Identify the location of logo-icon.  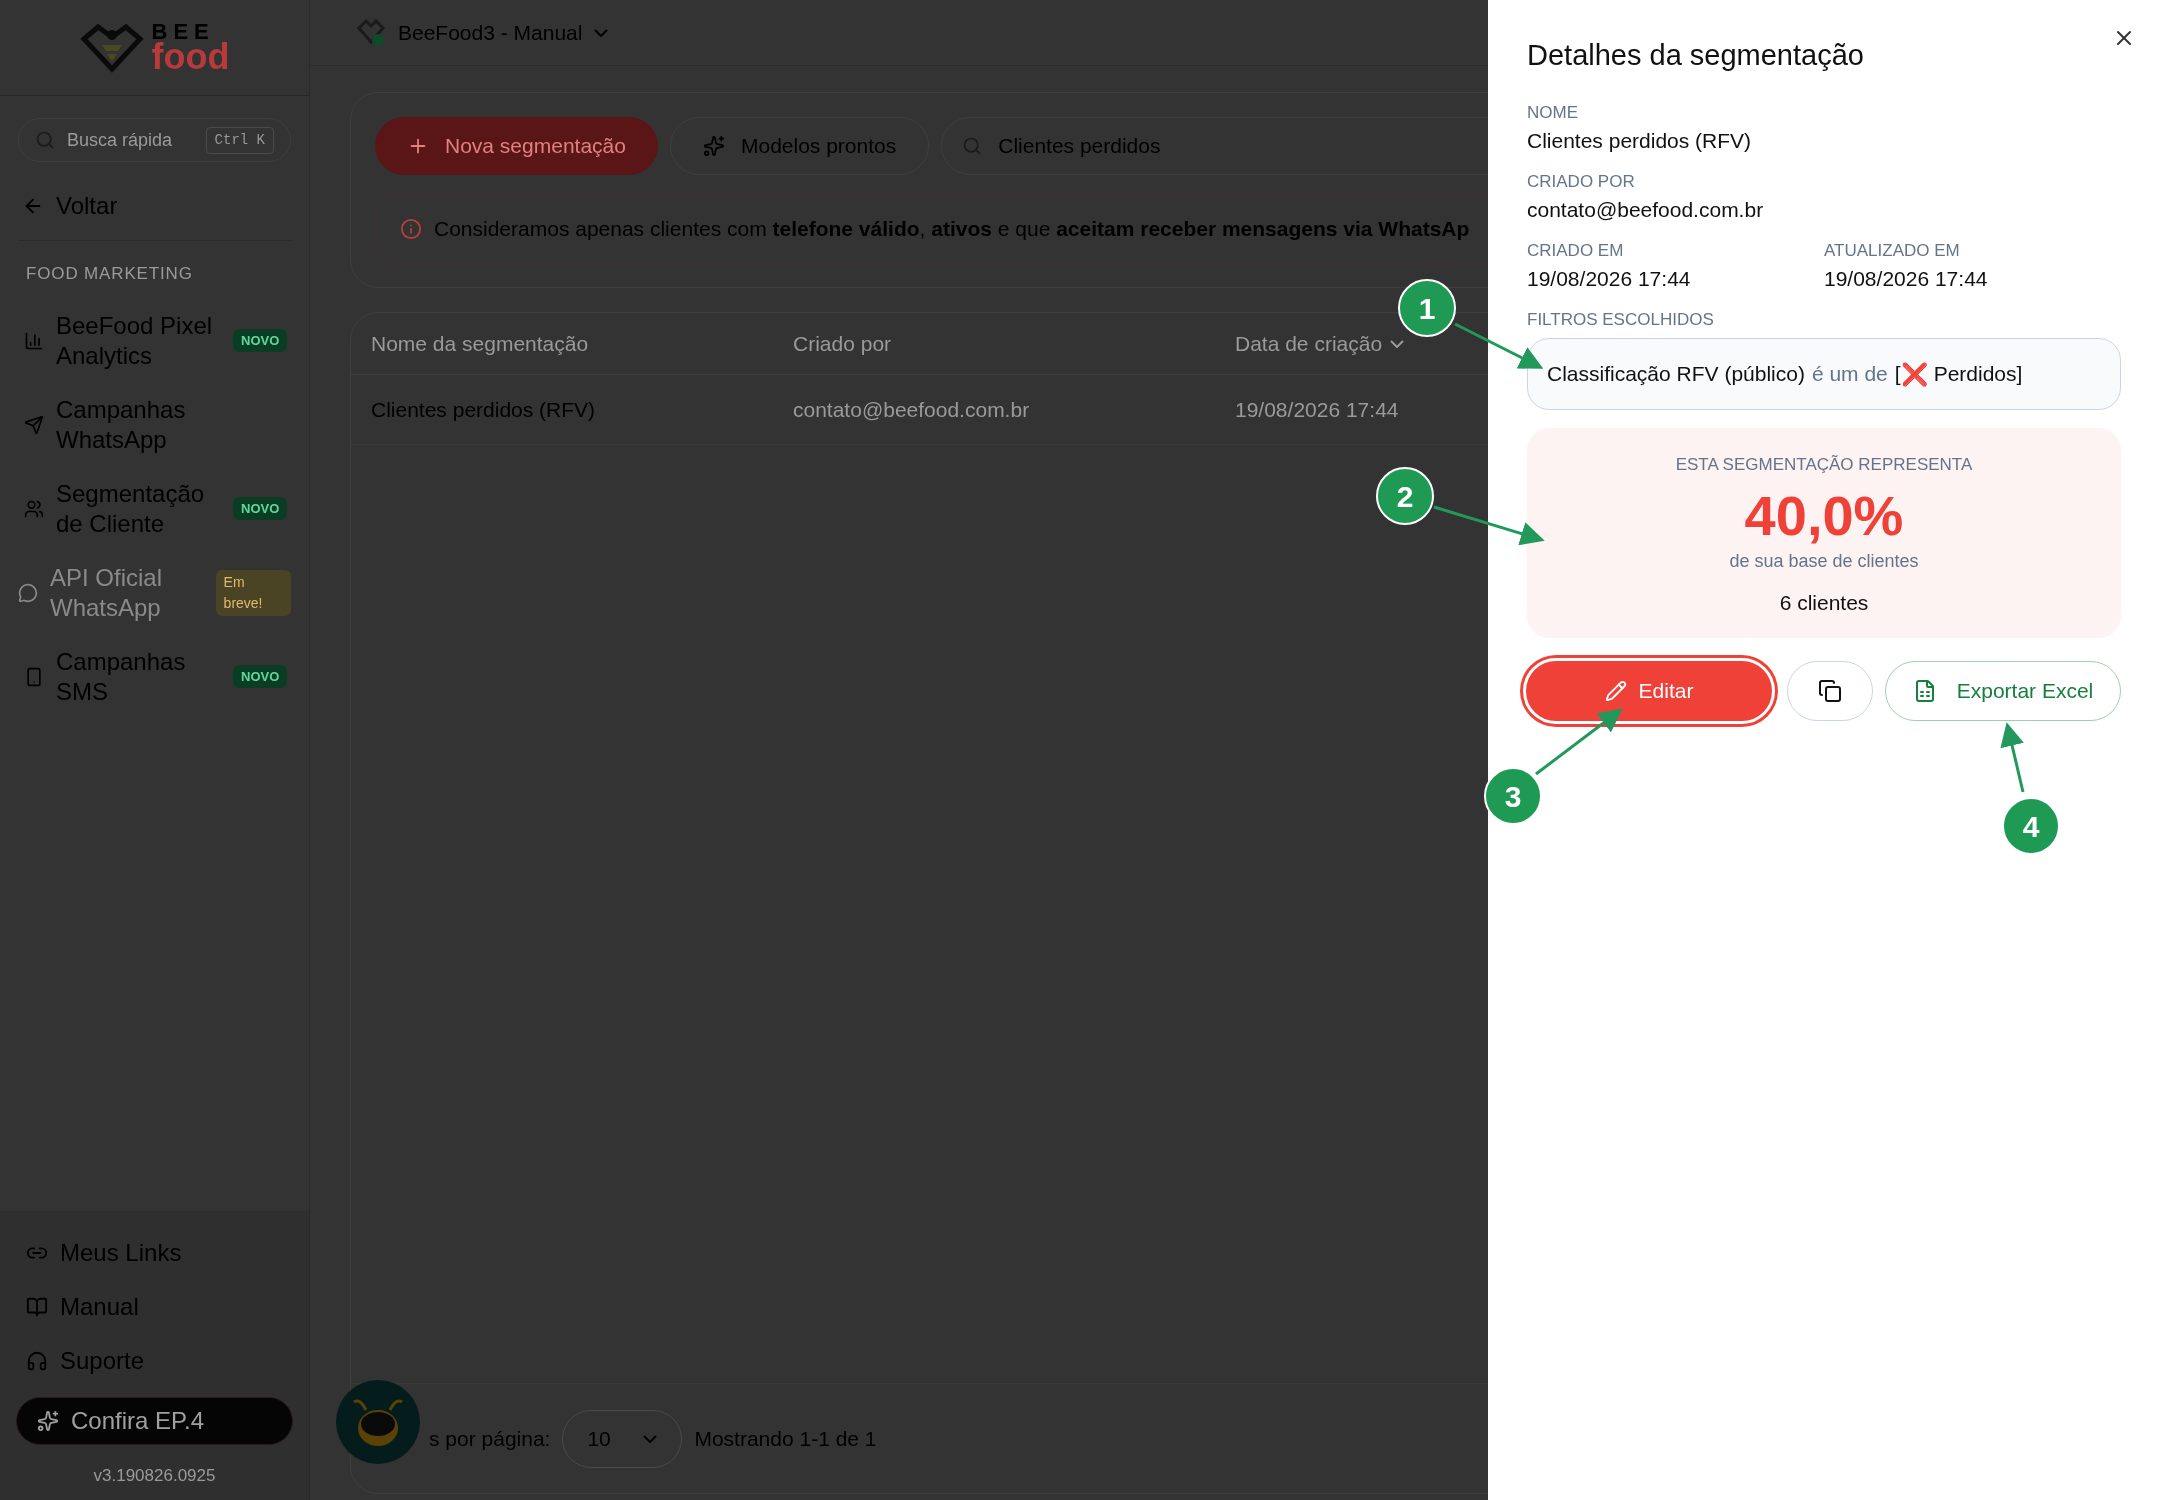
(111, 47).